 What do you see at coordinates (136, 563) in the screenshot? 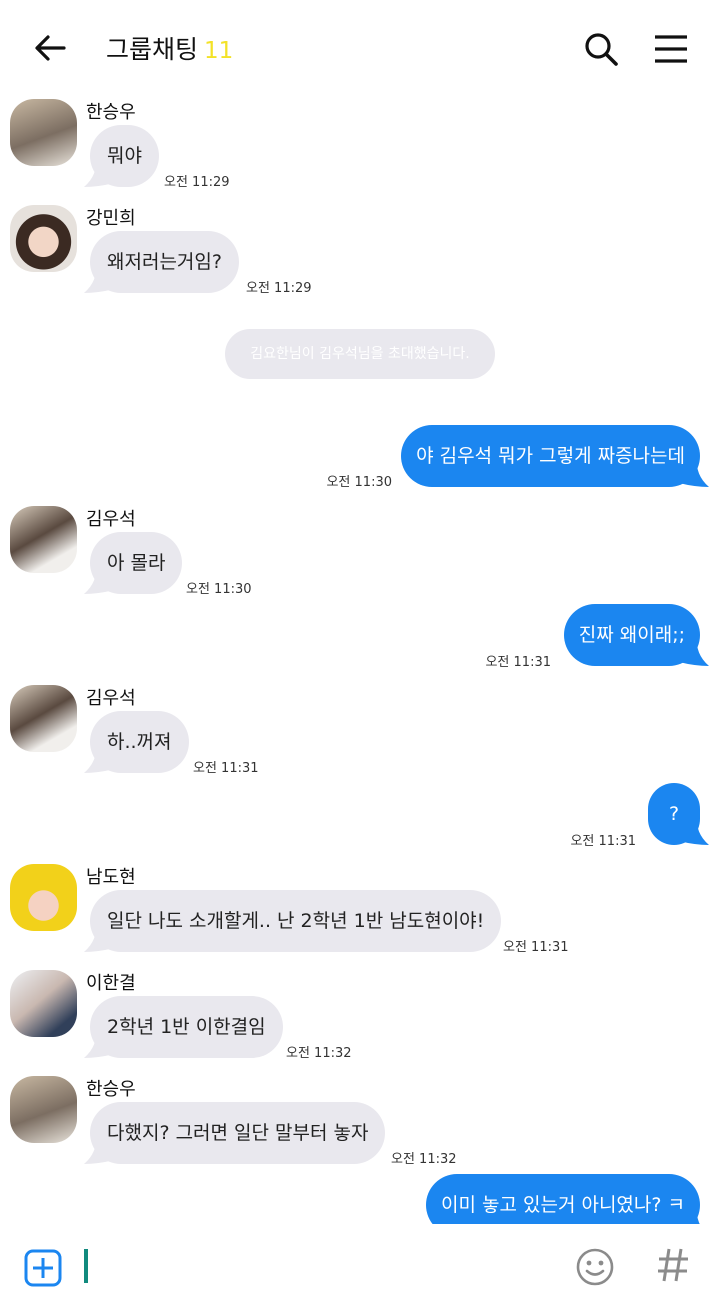
I see `message-bubble-incoming: 아 몰라` at bounding box center [136, 563].